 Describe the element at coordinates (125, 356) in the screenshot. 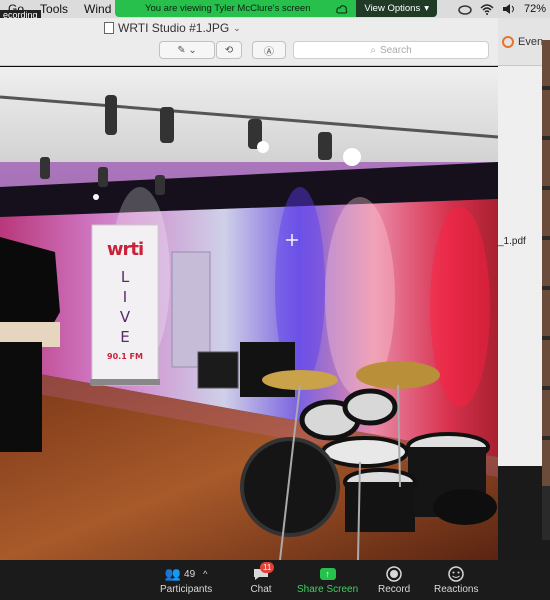

I see `wrti-frequency: 90.1 FM` at that location.